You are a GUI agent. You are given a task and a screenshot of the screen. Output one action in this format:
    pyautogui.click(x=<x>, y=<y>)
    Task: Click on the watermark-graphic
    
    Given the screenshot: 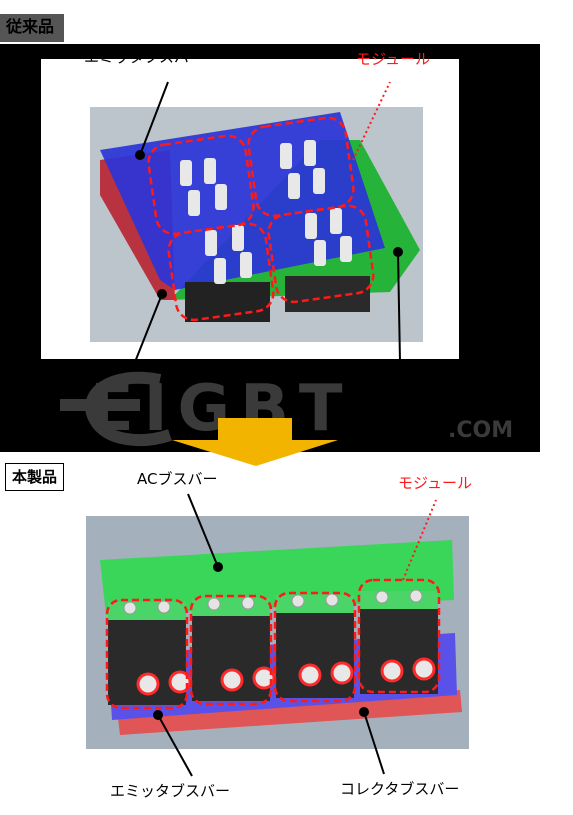 What is the action you would take?
    pyautogui.click(x=116, y=408)
    